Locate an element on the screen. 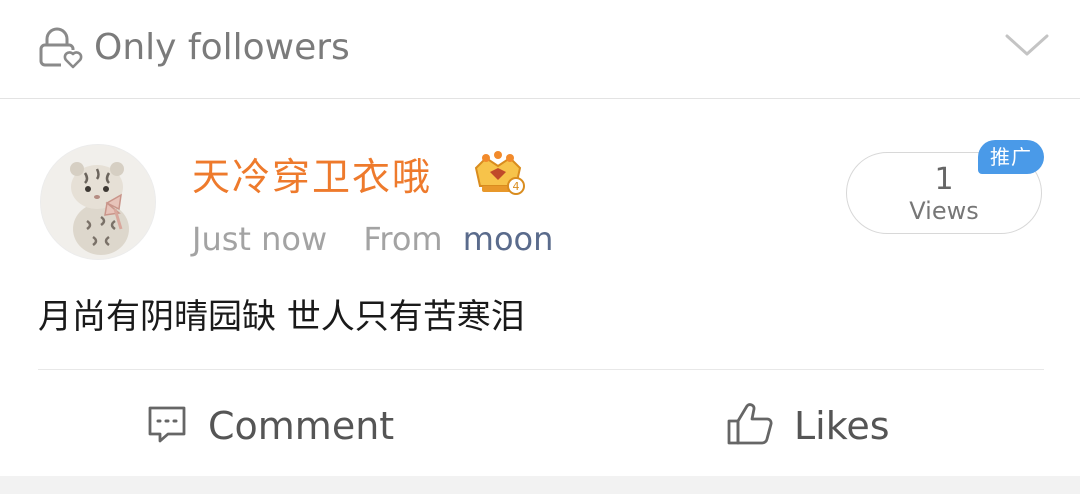 The width and height of the screenshot is (1080, 494). post-time: Just now is located at coordinates (260, 239).